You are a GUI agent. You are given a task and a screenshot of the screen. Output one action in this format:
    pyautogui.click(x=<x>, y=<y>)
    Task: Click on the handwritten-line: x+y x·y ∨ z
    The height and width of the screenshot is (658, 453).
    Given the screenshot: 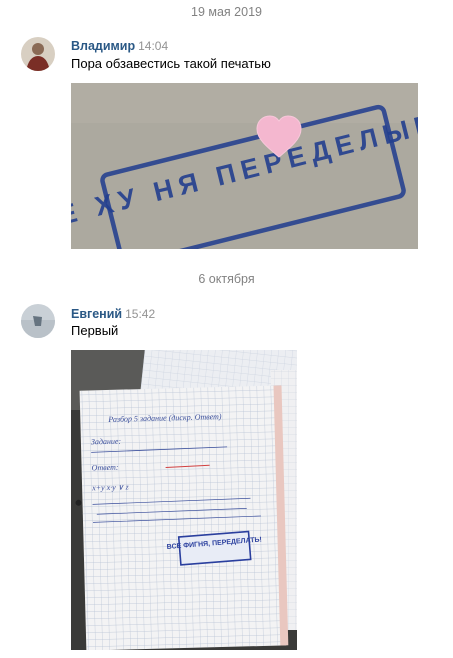 What is the action you would take?
    pyautogui.click(x=110, y=487)
    